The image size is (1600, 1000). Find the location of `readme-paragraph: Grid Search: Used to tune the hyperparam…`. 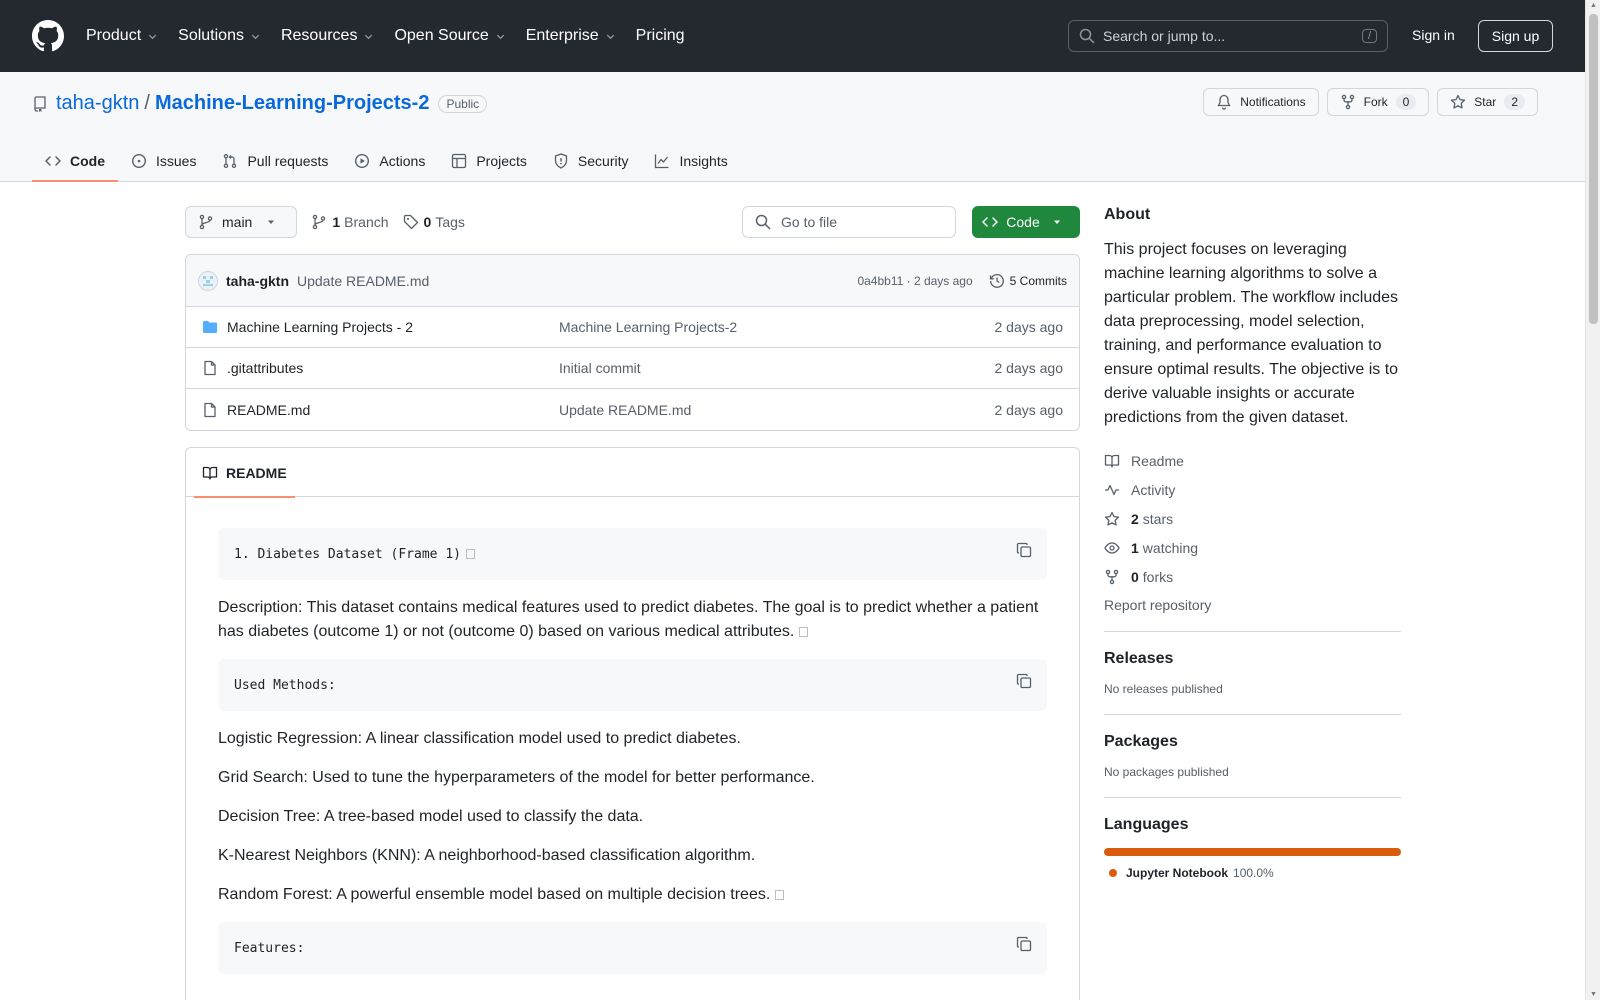

readme-paragraph: Grid Search: Used to tune the hyperparam… is located at coordinates (516, 777).